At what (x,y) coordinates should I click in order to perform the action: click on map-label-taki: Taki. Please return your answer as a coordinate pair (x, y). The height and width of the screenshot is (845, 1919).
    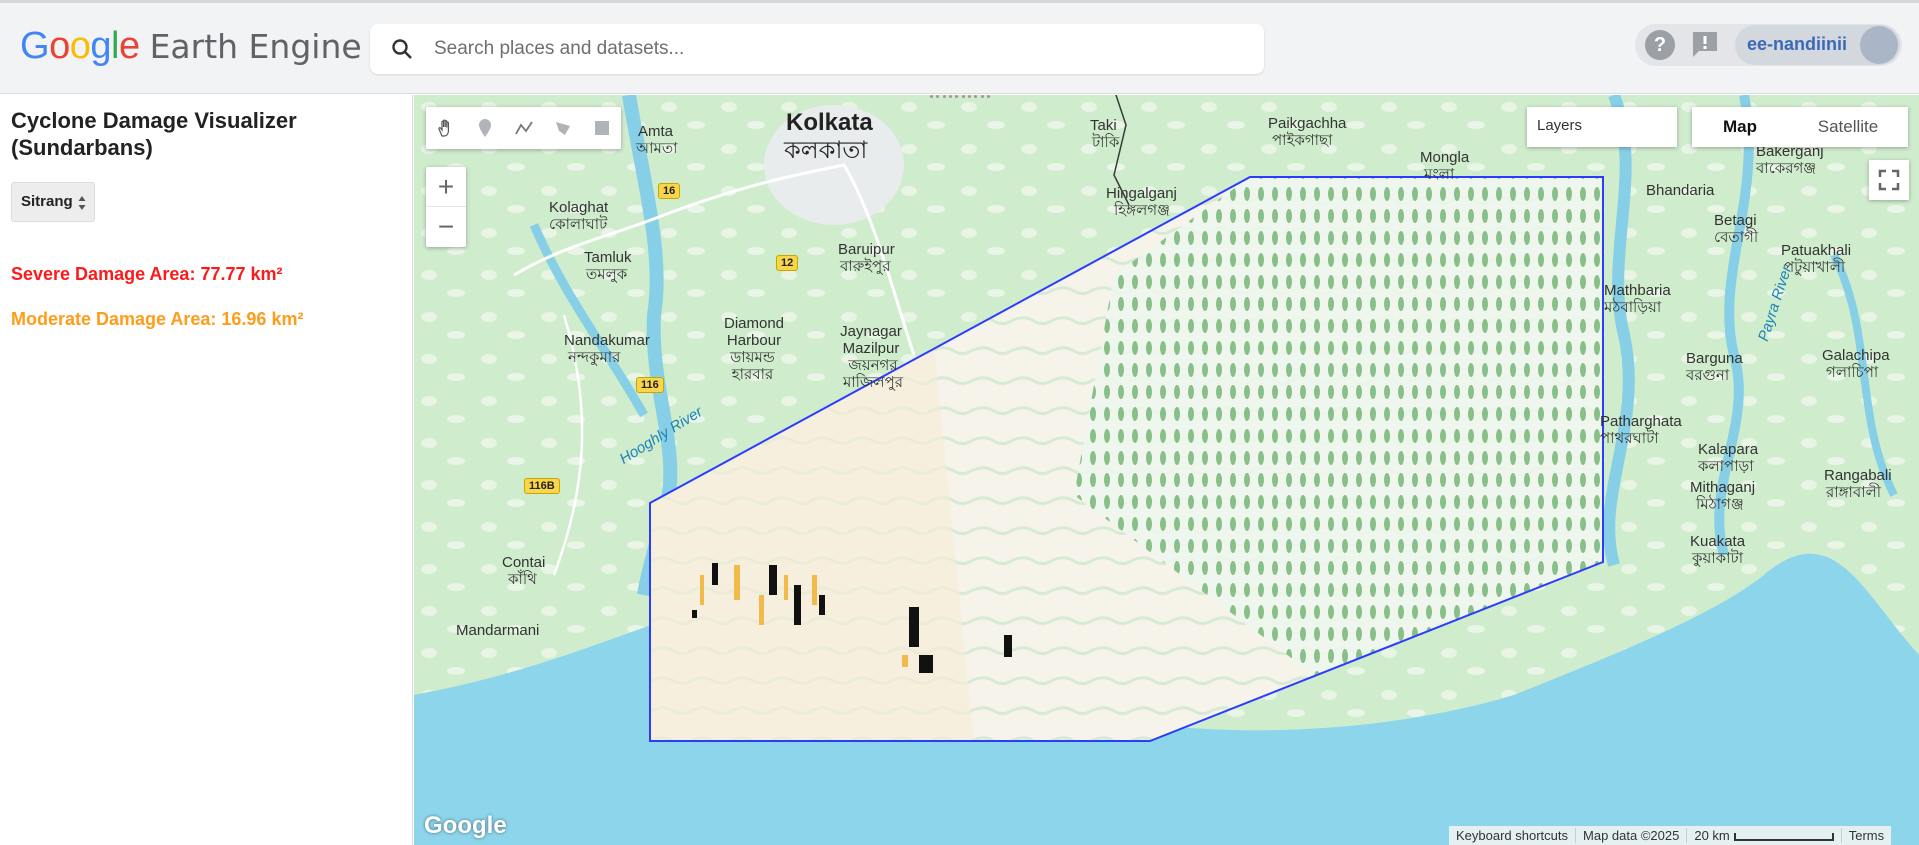
    Looking at the image, I should click on (1103, 125).